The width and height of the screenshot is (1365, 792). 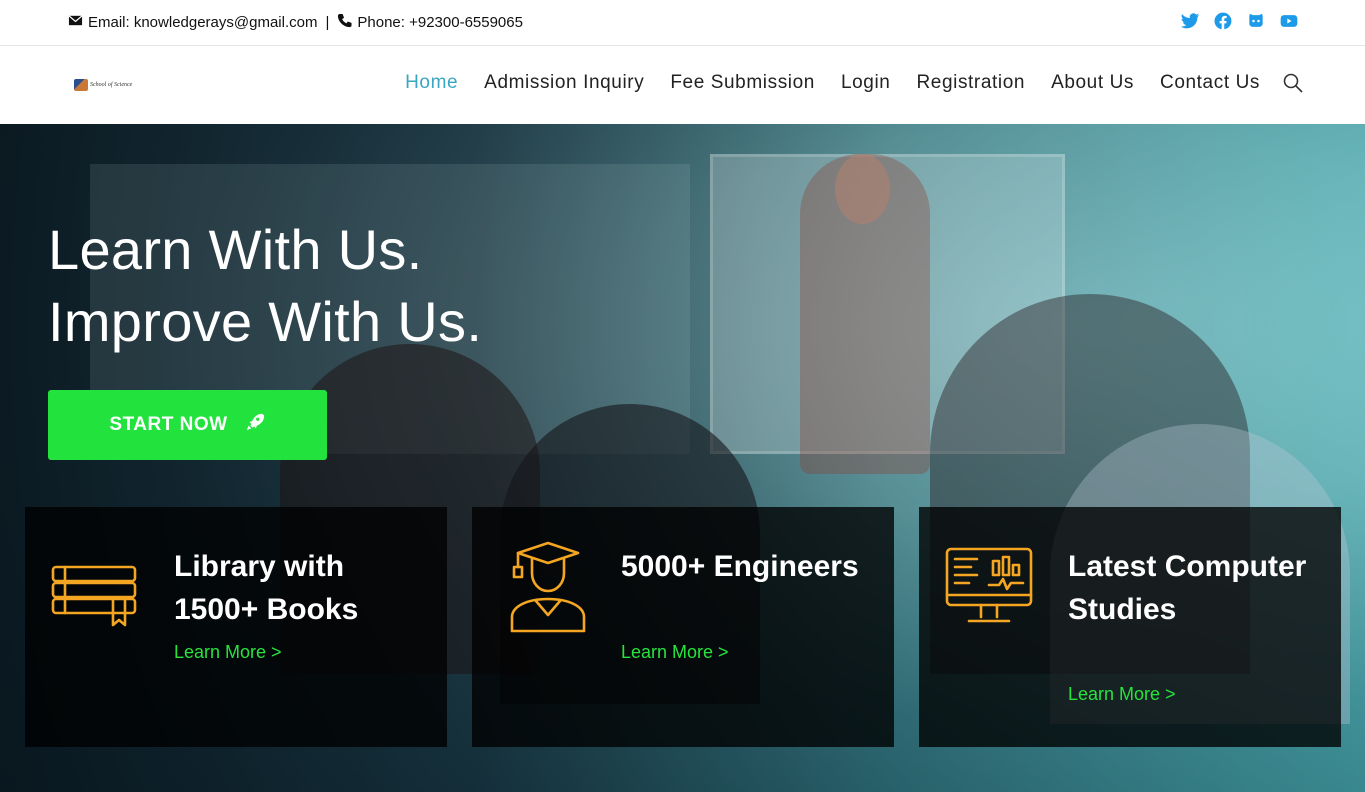 I want to click on nav-item-fee-submission: Fee Submission, so click(x=742, y=83).